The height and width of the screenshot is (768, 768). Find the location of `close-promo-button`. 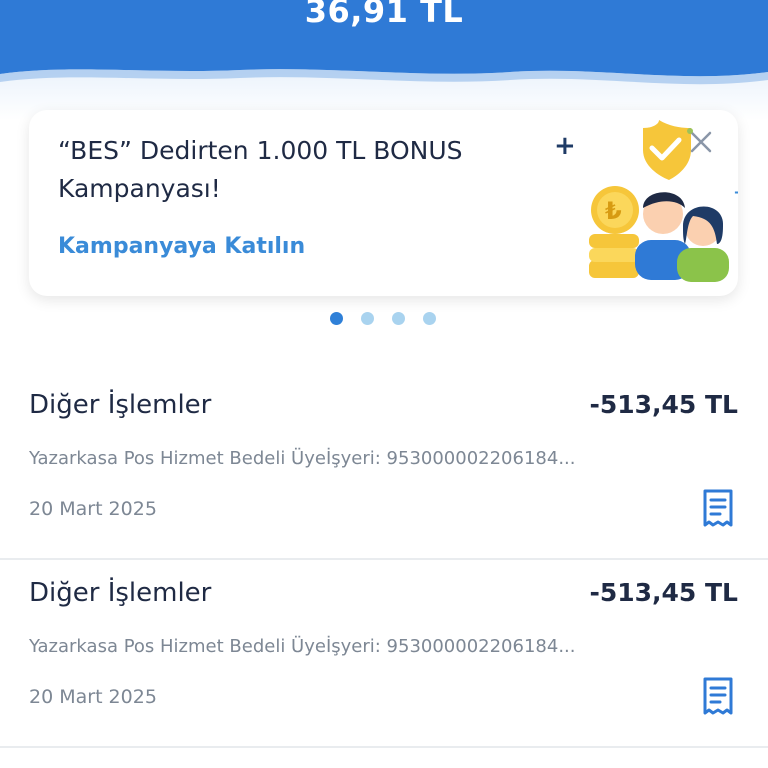

close-promo-button is located at coordinates (701, 142).